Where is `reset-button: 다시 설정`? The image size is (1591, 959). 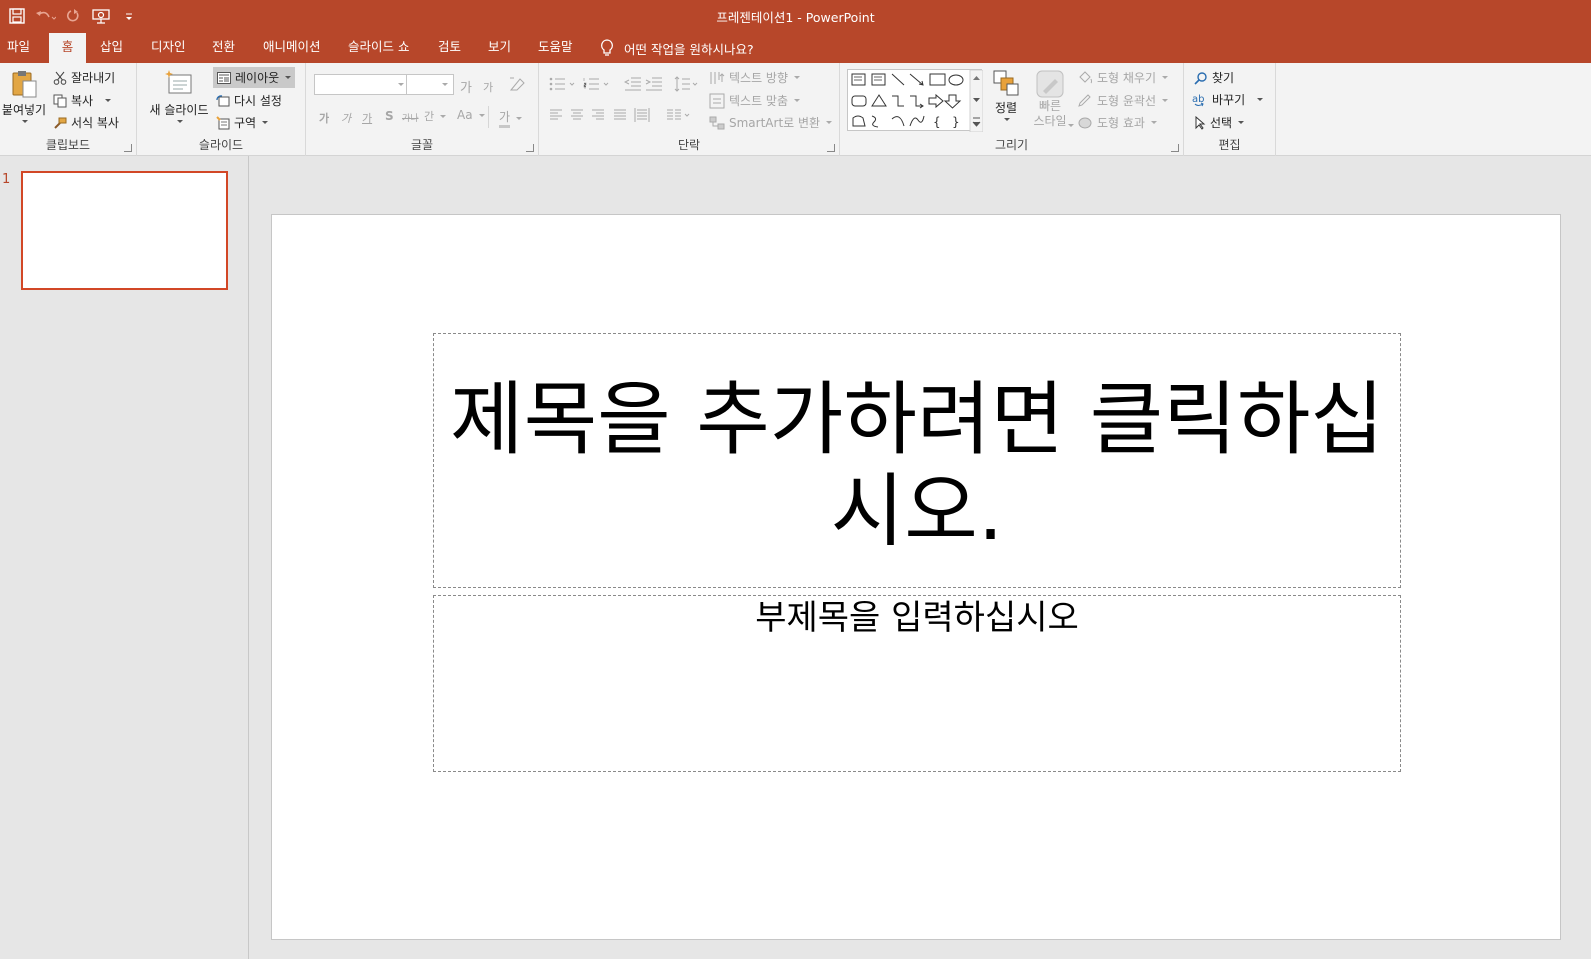
reset-button: 다시 설정 is located at coordinates (249, 100).